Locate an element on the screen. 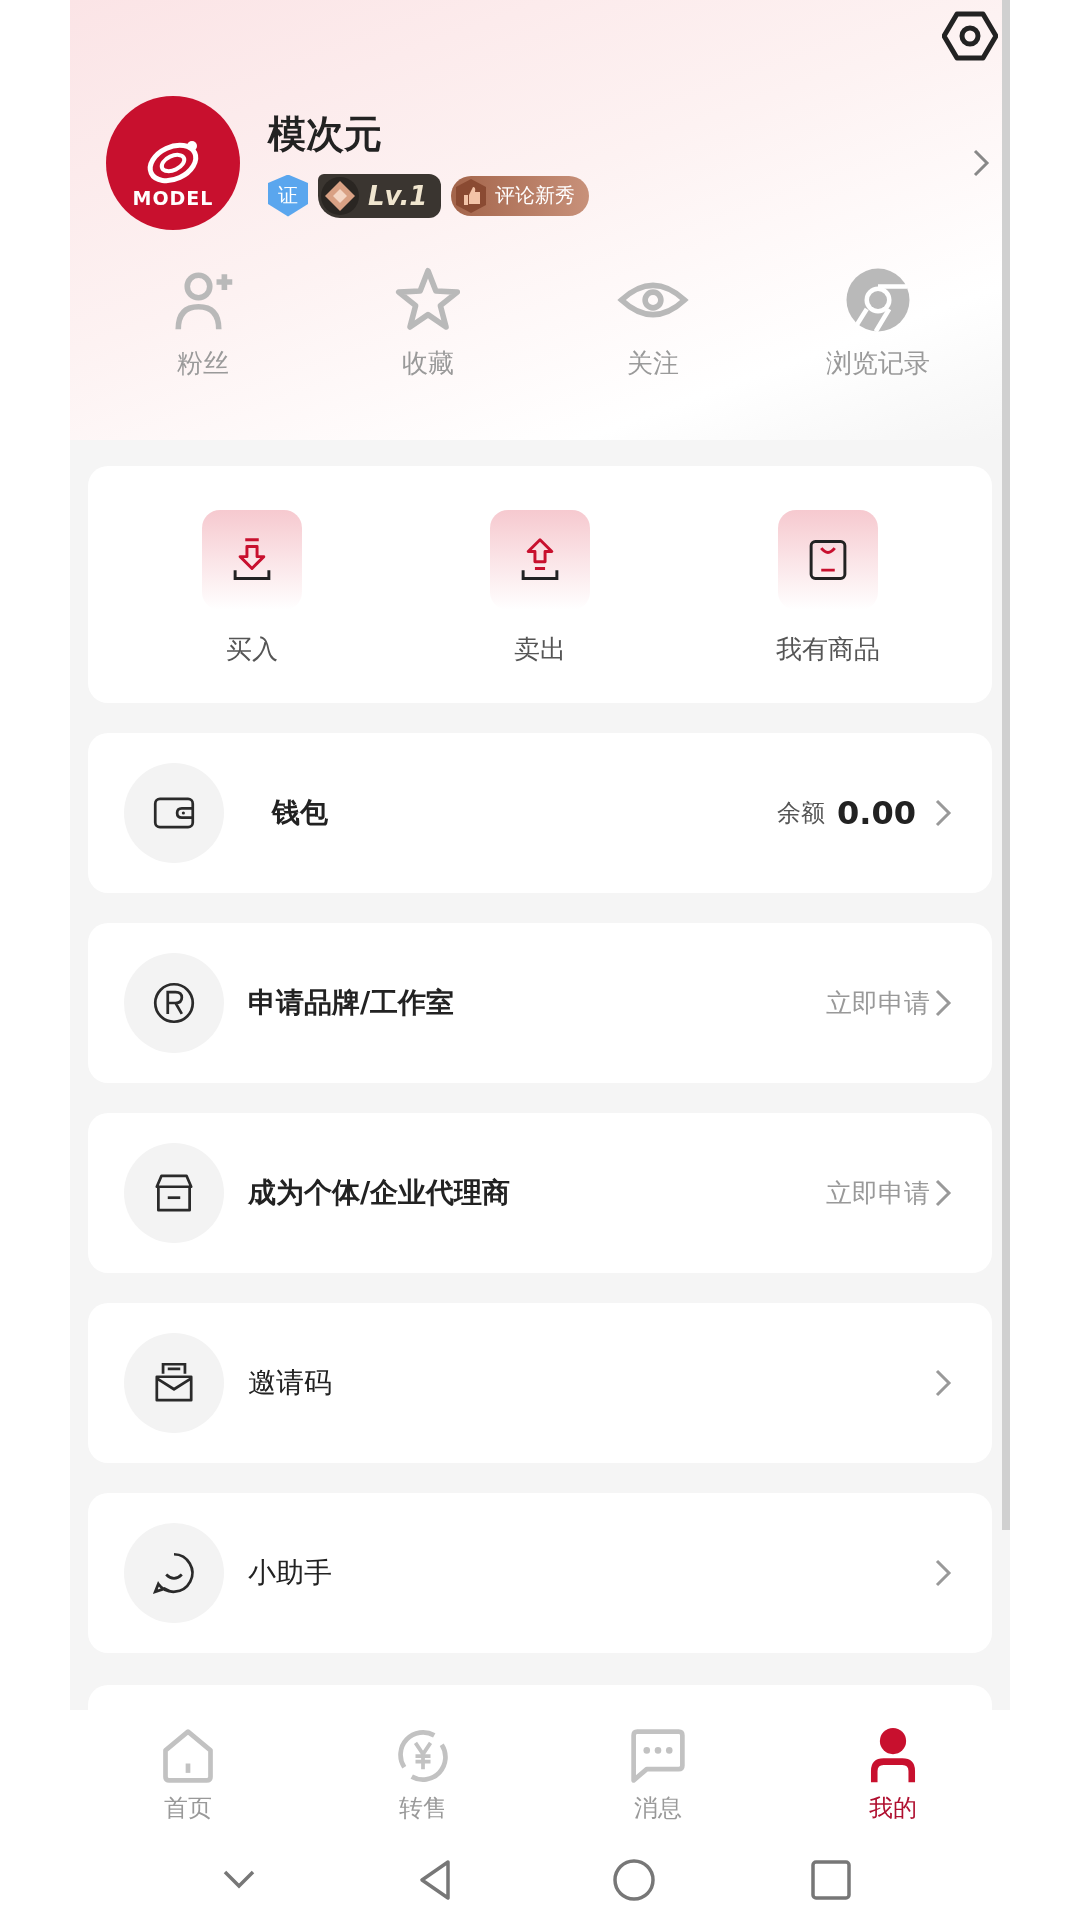 This screenshot has width=1080, height=1920. verified-badge: 证 is located at coordinates (288, 195).